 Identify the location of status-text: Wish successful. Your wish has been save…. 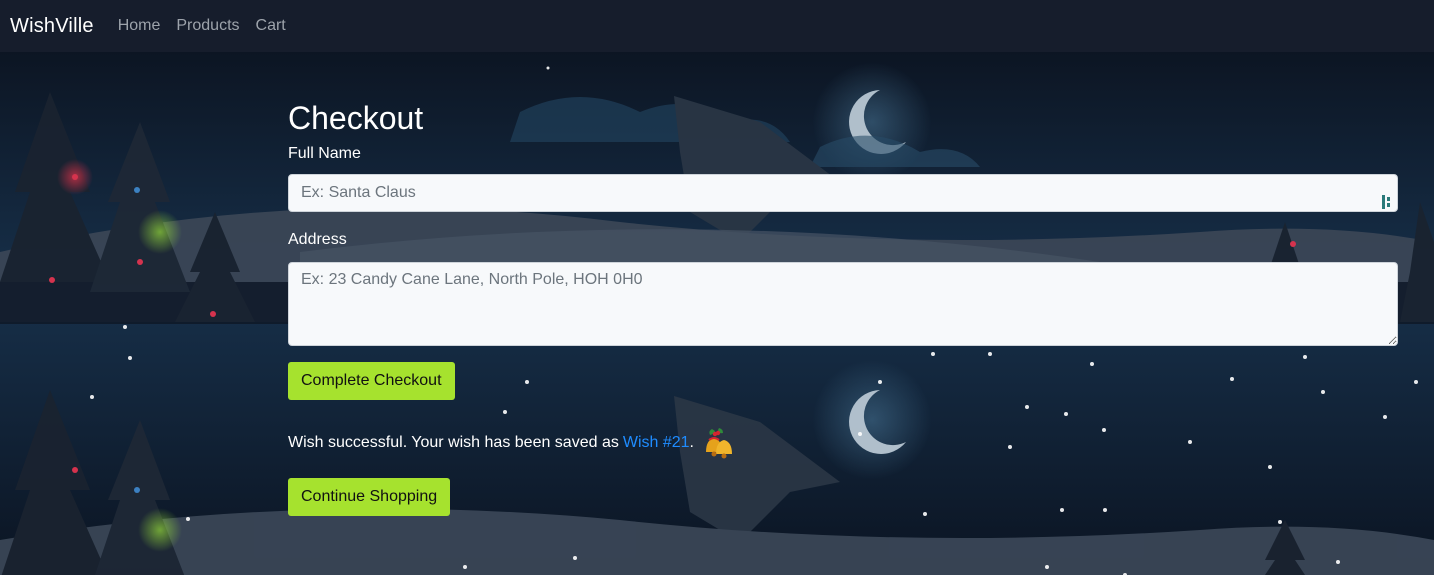
(453, 442).